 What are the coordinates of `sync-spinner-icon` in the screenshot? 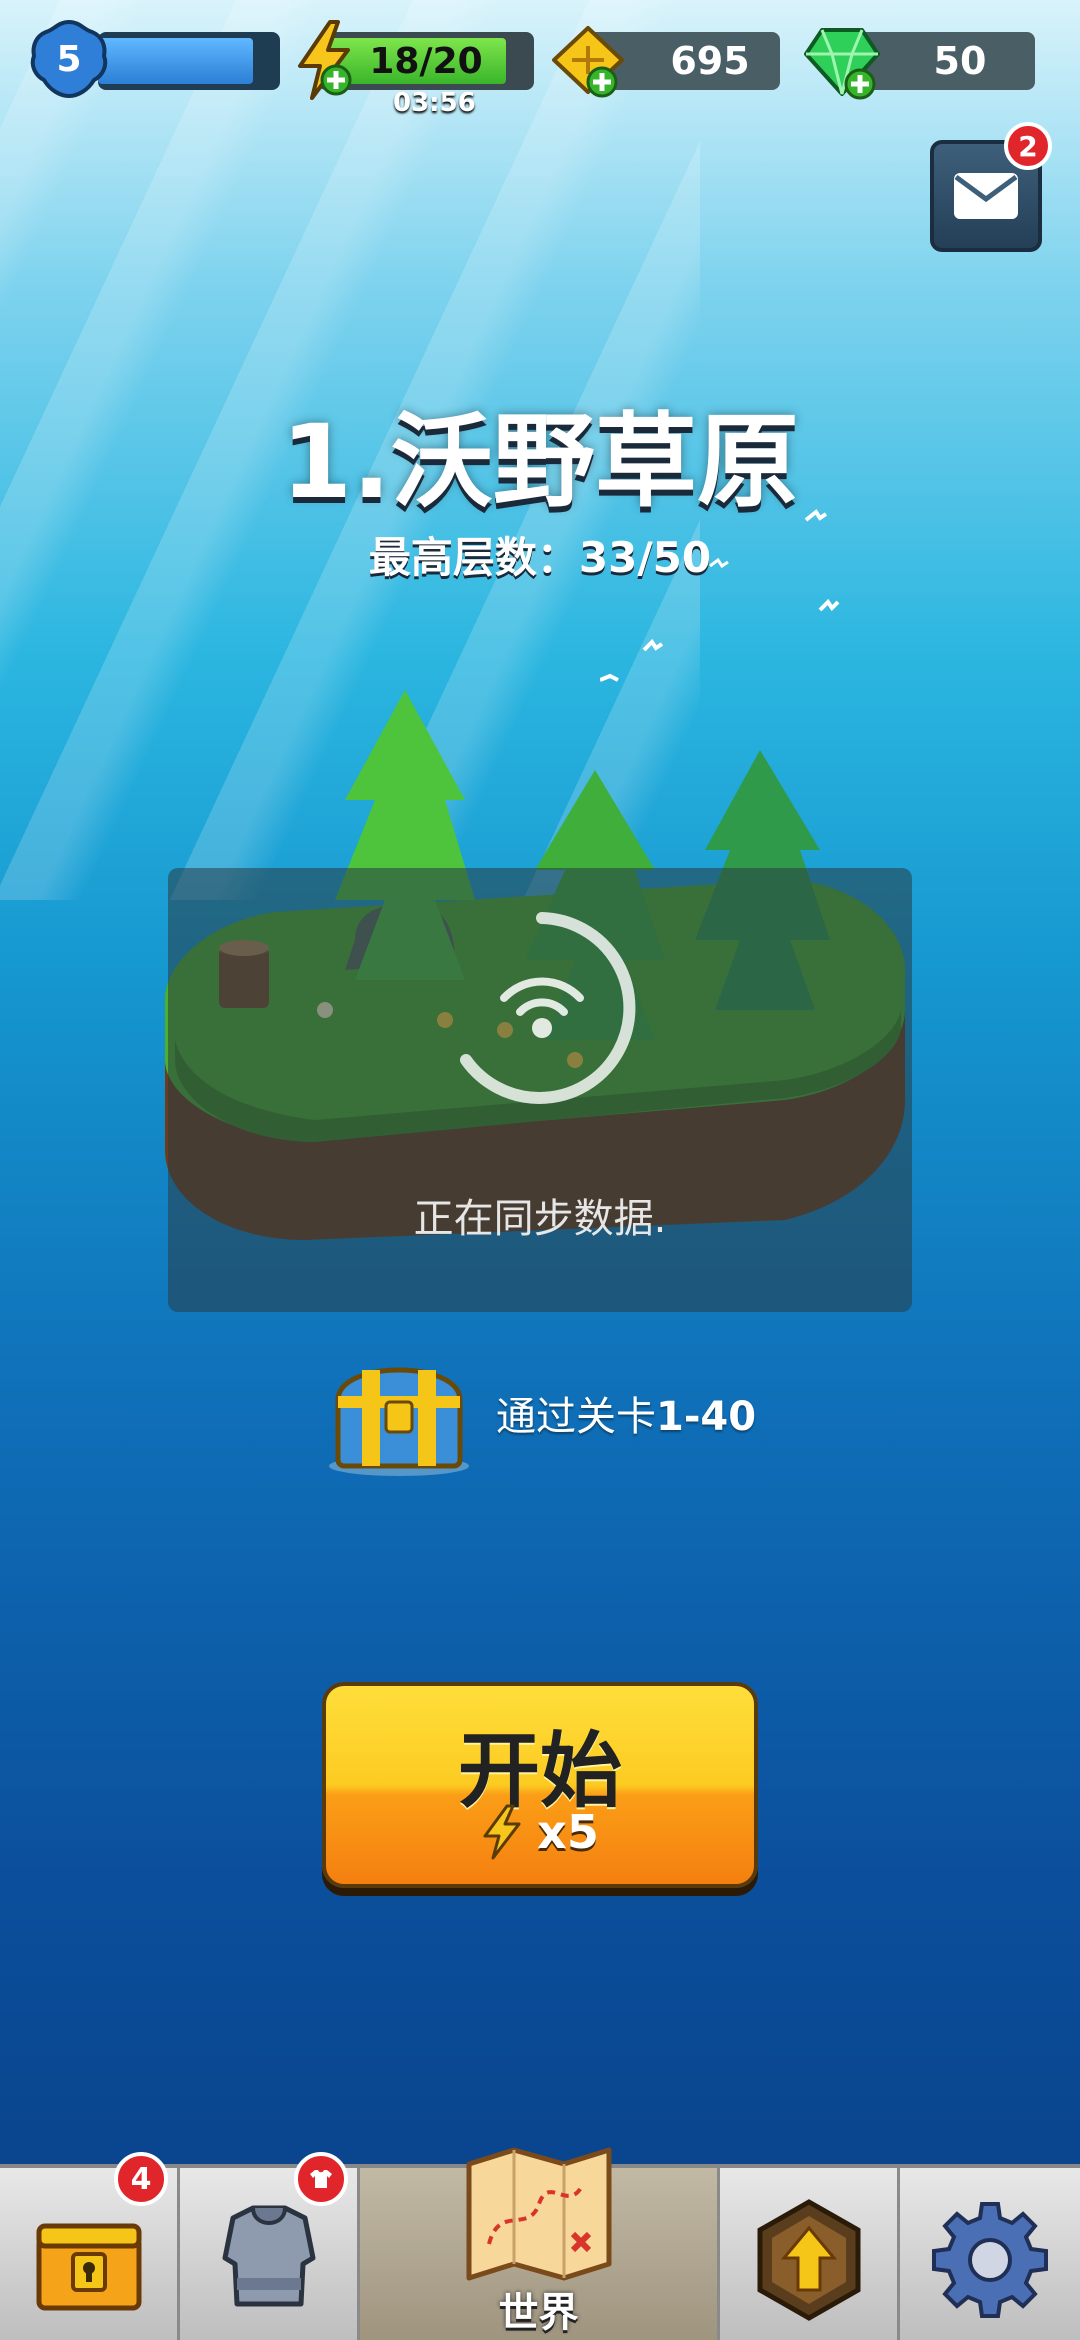 It's located at (548, 1008).